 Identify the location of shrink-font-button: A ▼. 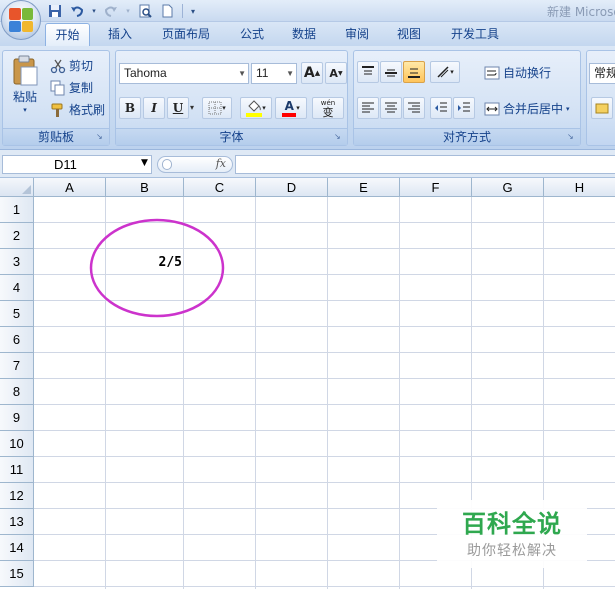
(336, 73).